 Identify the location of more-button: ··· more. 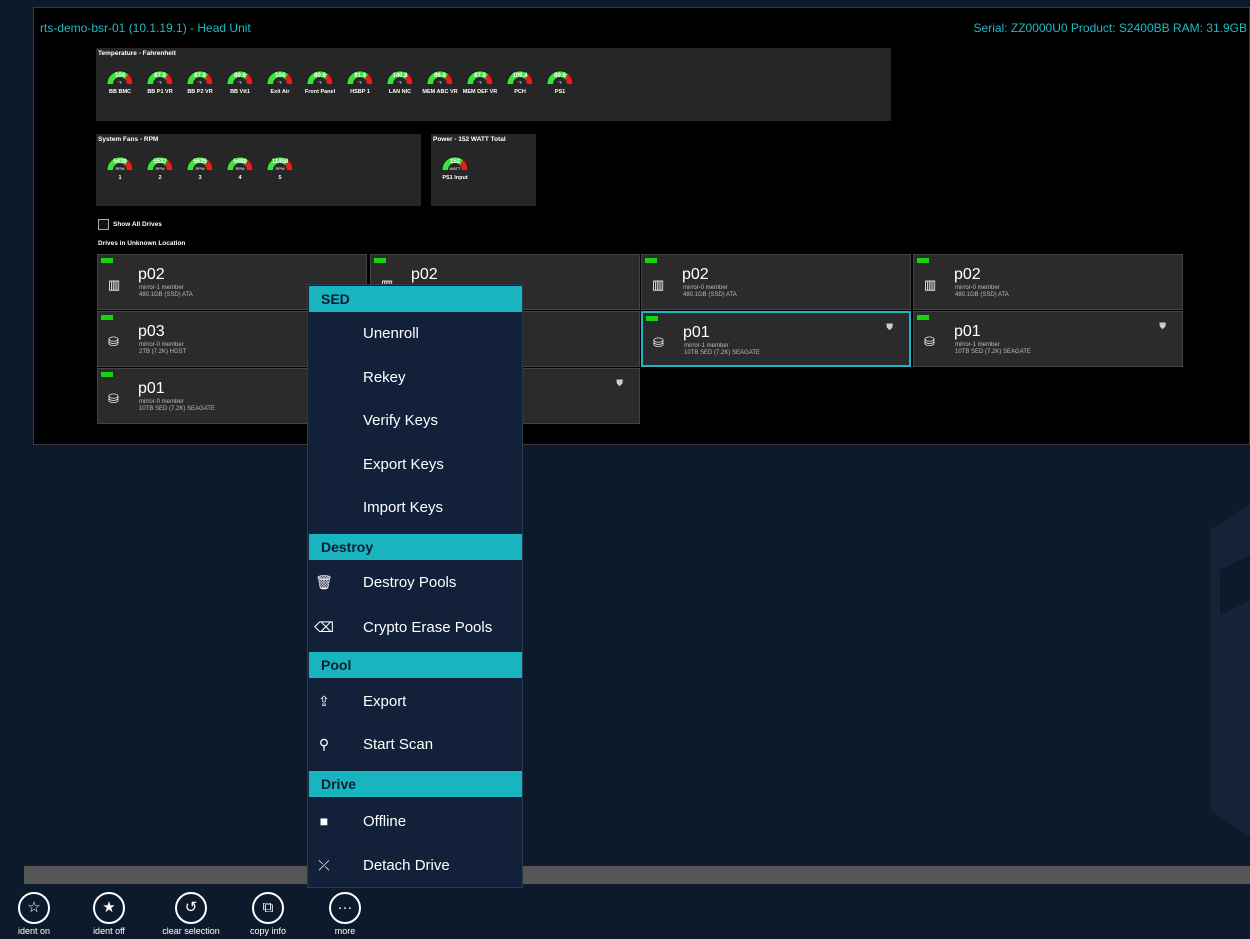
(345, 914).